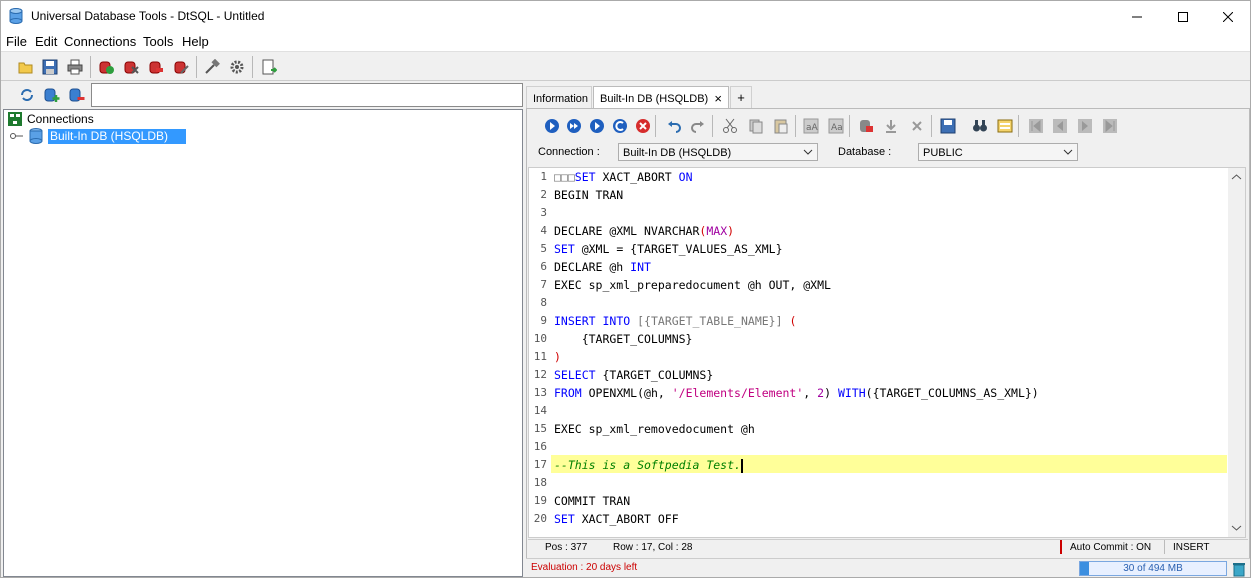  I want to click on hammer-icon, so click(212, 66).